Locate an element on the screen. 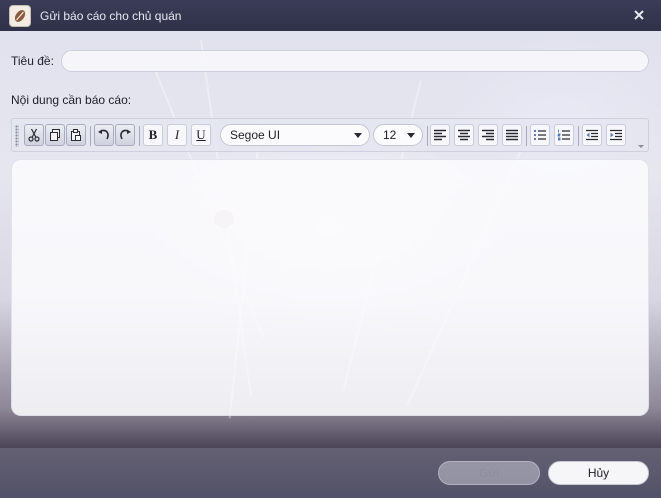  outdent-icon is located at coordinates (592, 135).